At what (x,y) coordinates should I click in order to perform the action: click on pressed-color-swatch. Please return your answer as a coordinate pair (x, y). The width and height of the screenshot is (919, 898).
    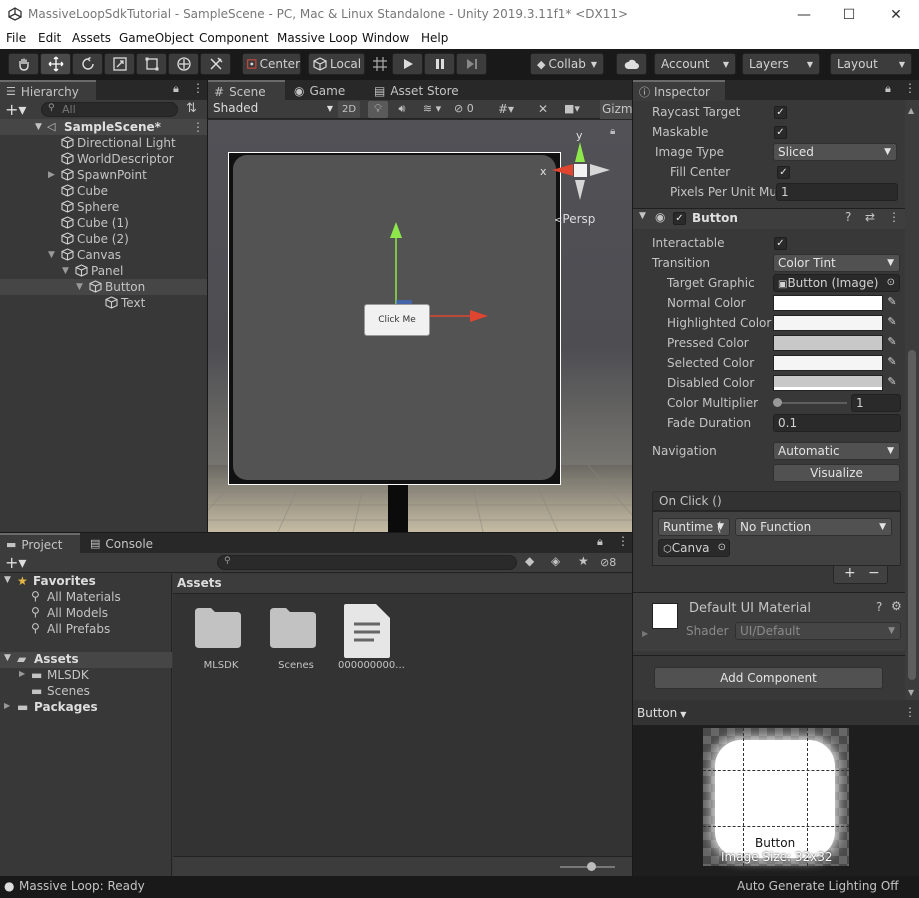
    Looking at the image, I should click on (828, 343).